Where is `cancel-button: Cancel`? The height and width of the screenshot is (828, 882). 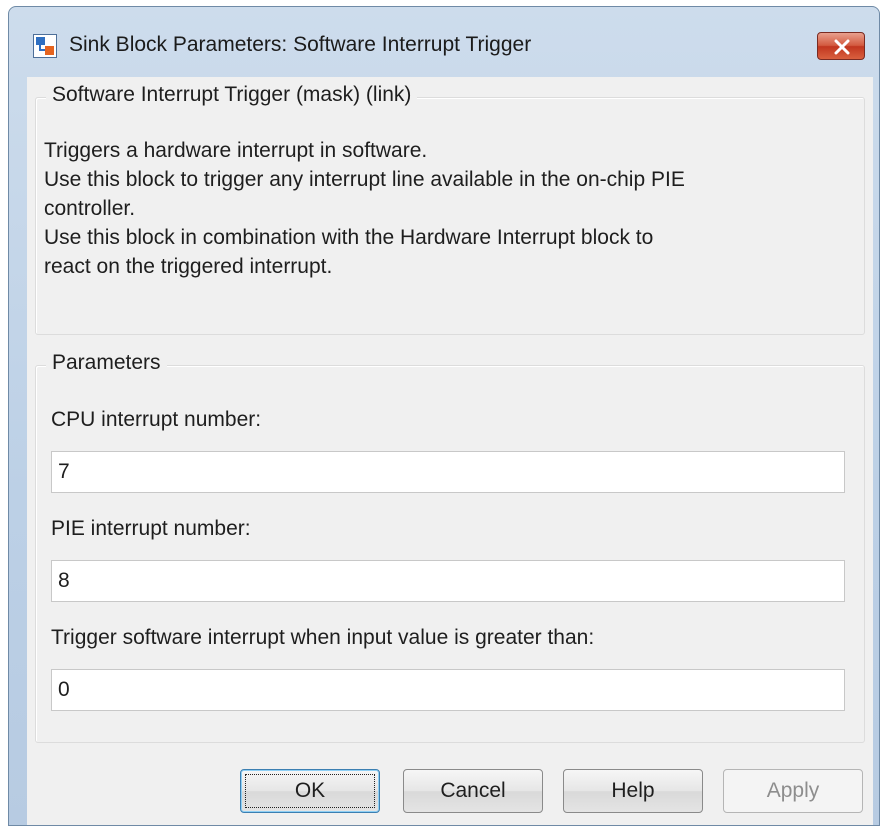 cancel-button: Cancel is located at coordinates (473, 791).